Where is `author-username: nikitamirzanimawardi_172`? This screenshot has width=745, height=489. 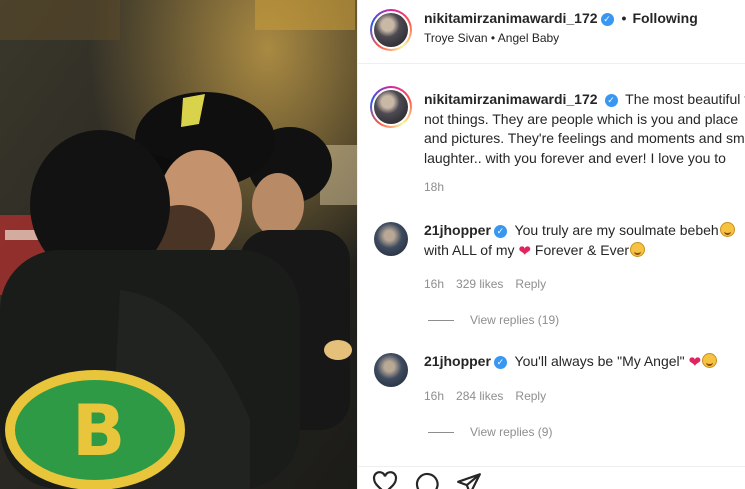
author-username: nikitamirzanimawardi_172 is located at coordinates (511, 18).